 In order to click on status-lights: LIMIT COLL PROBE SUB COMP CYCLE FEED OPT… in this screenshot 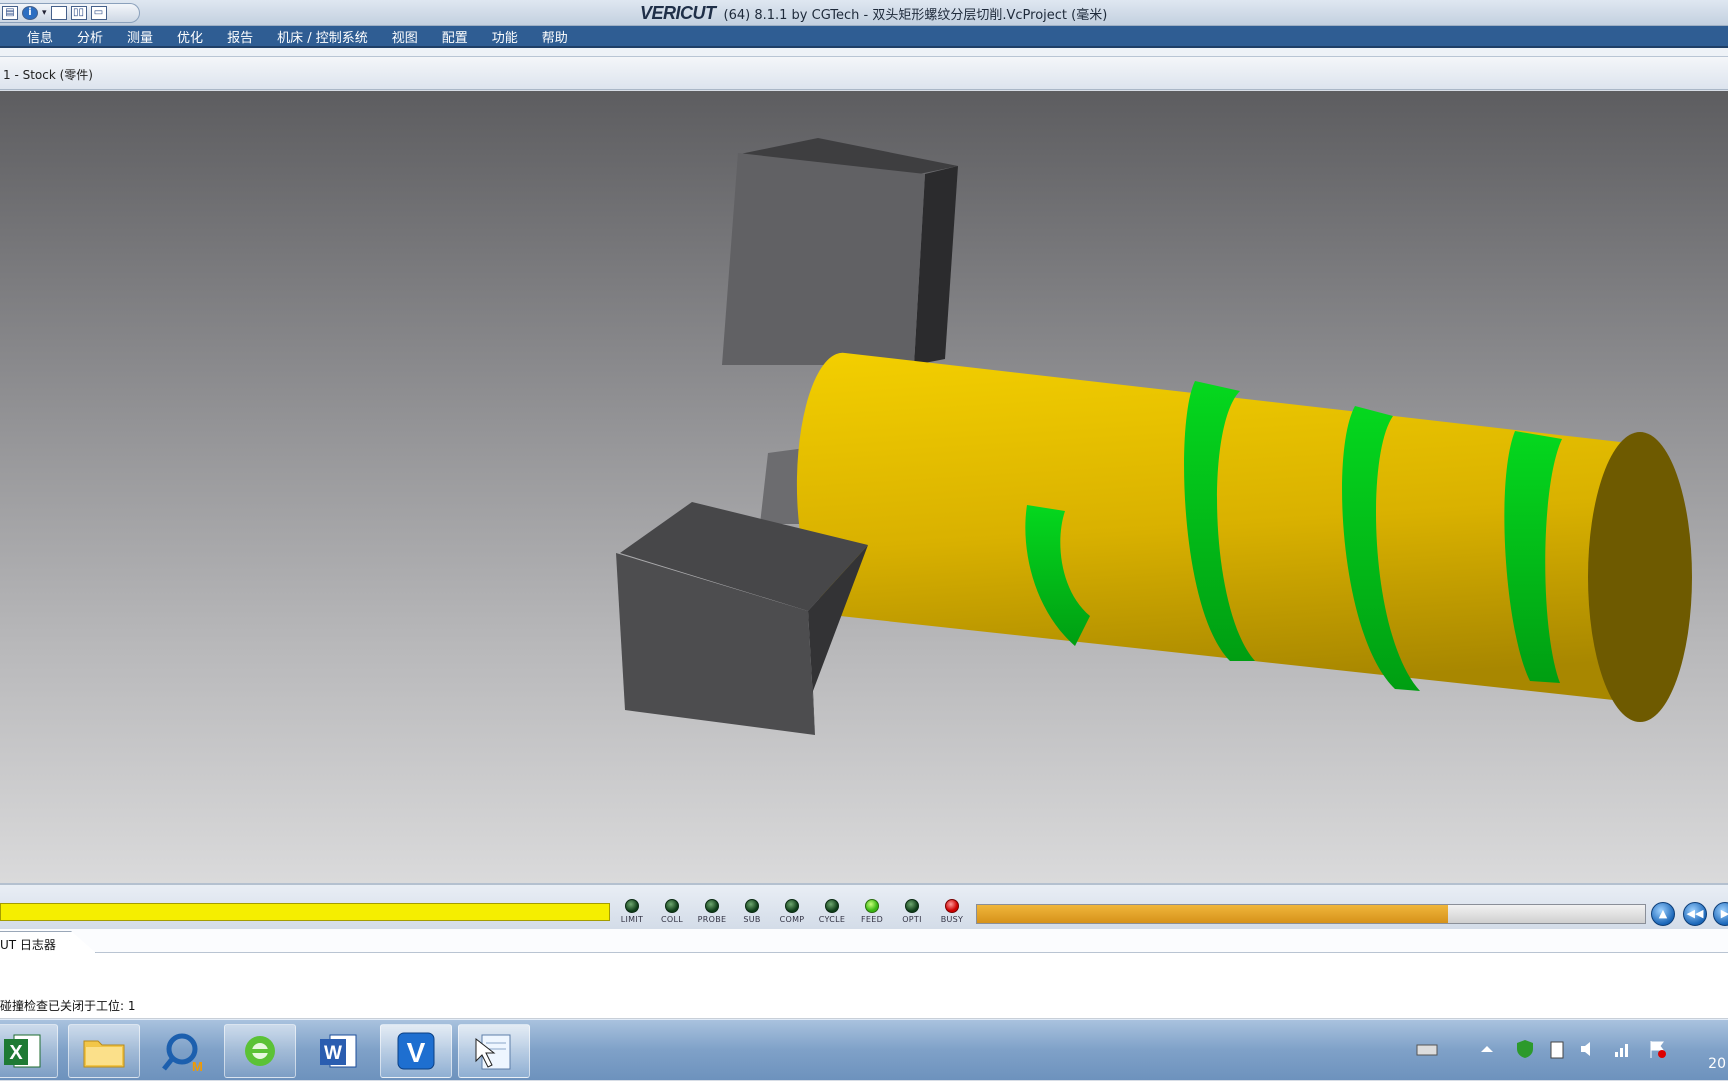, I will do `click(792, 911)`.